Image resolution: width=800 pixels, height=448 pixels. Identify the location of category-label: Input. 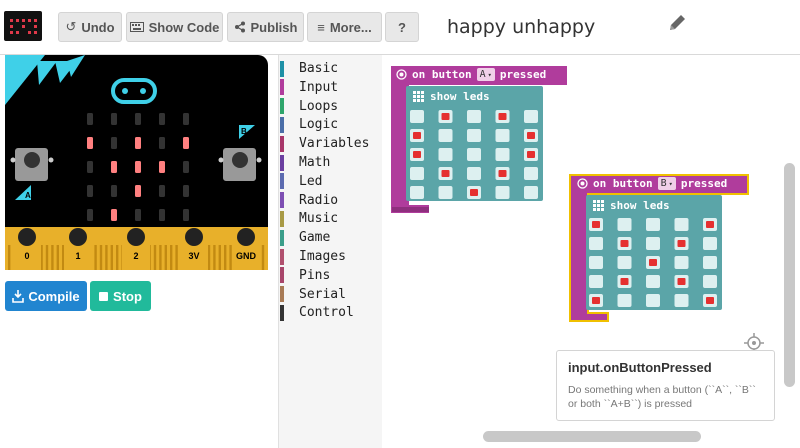
(319, 87).